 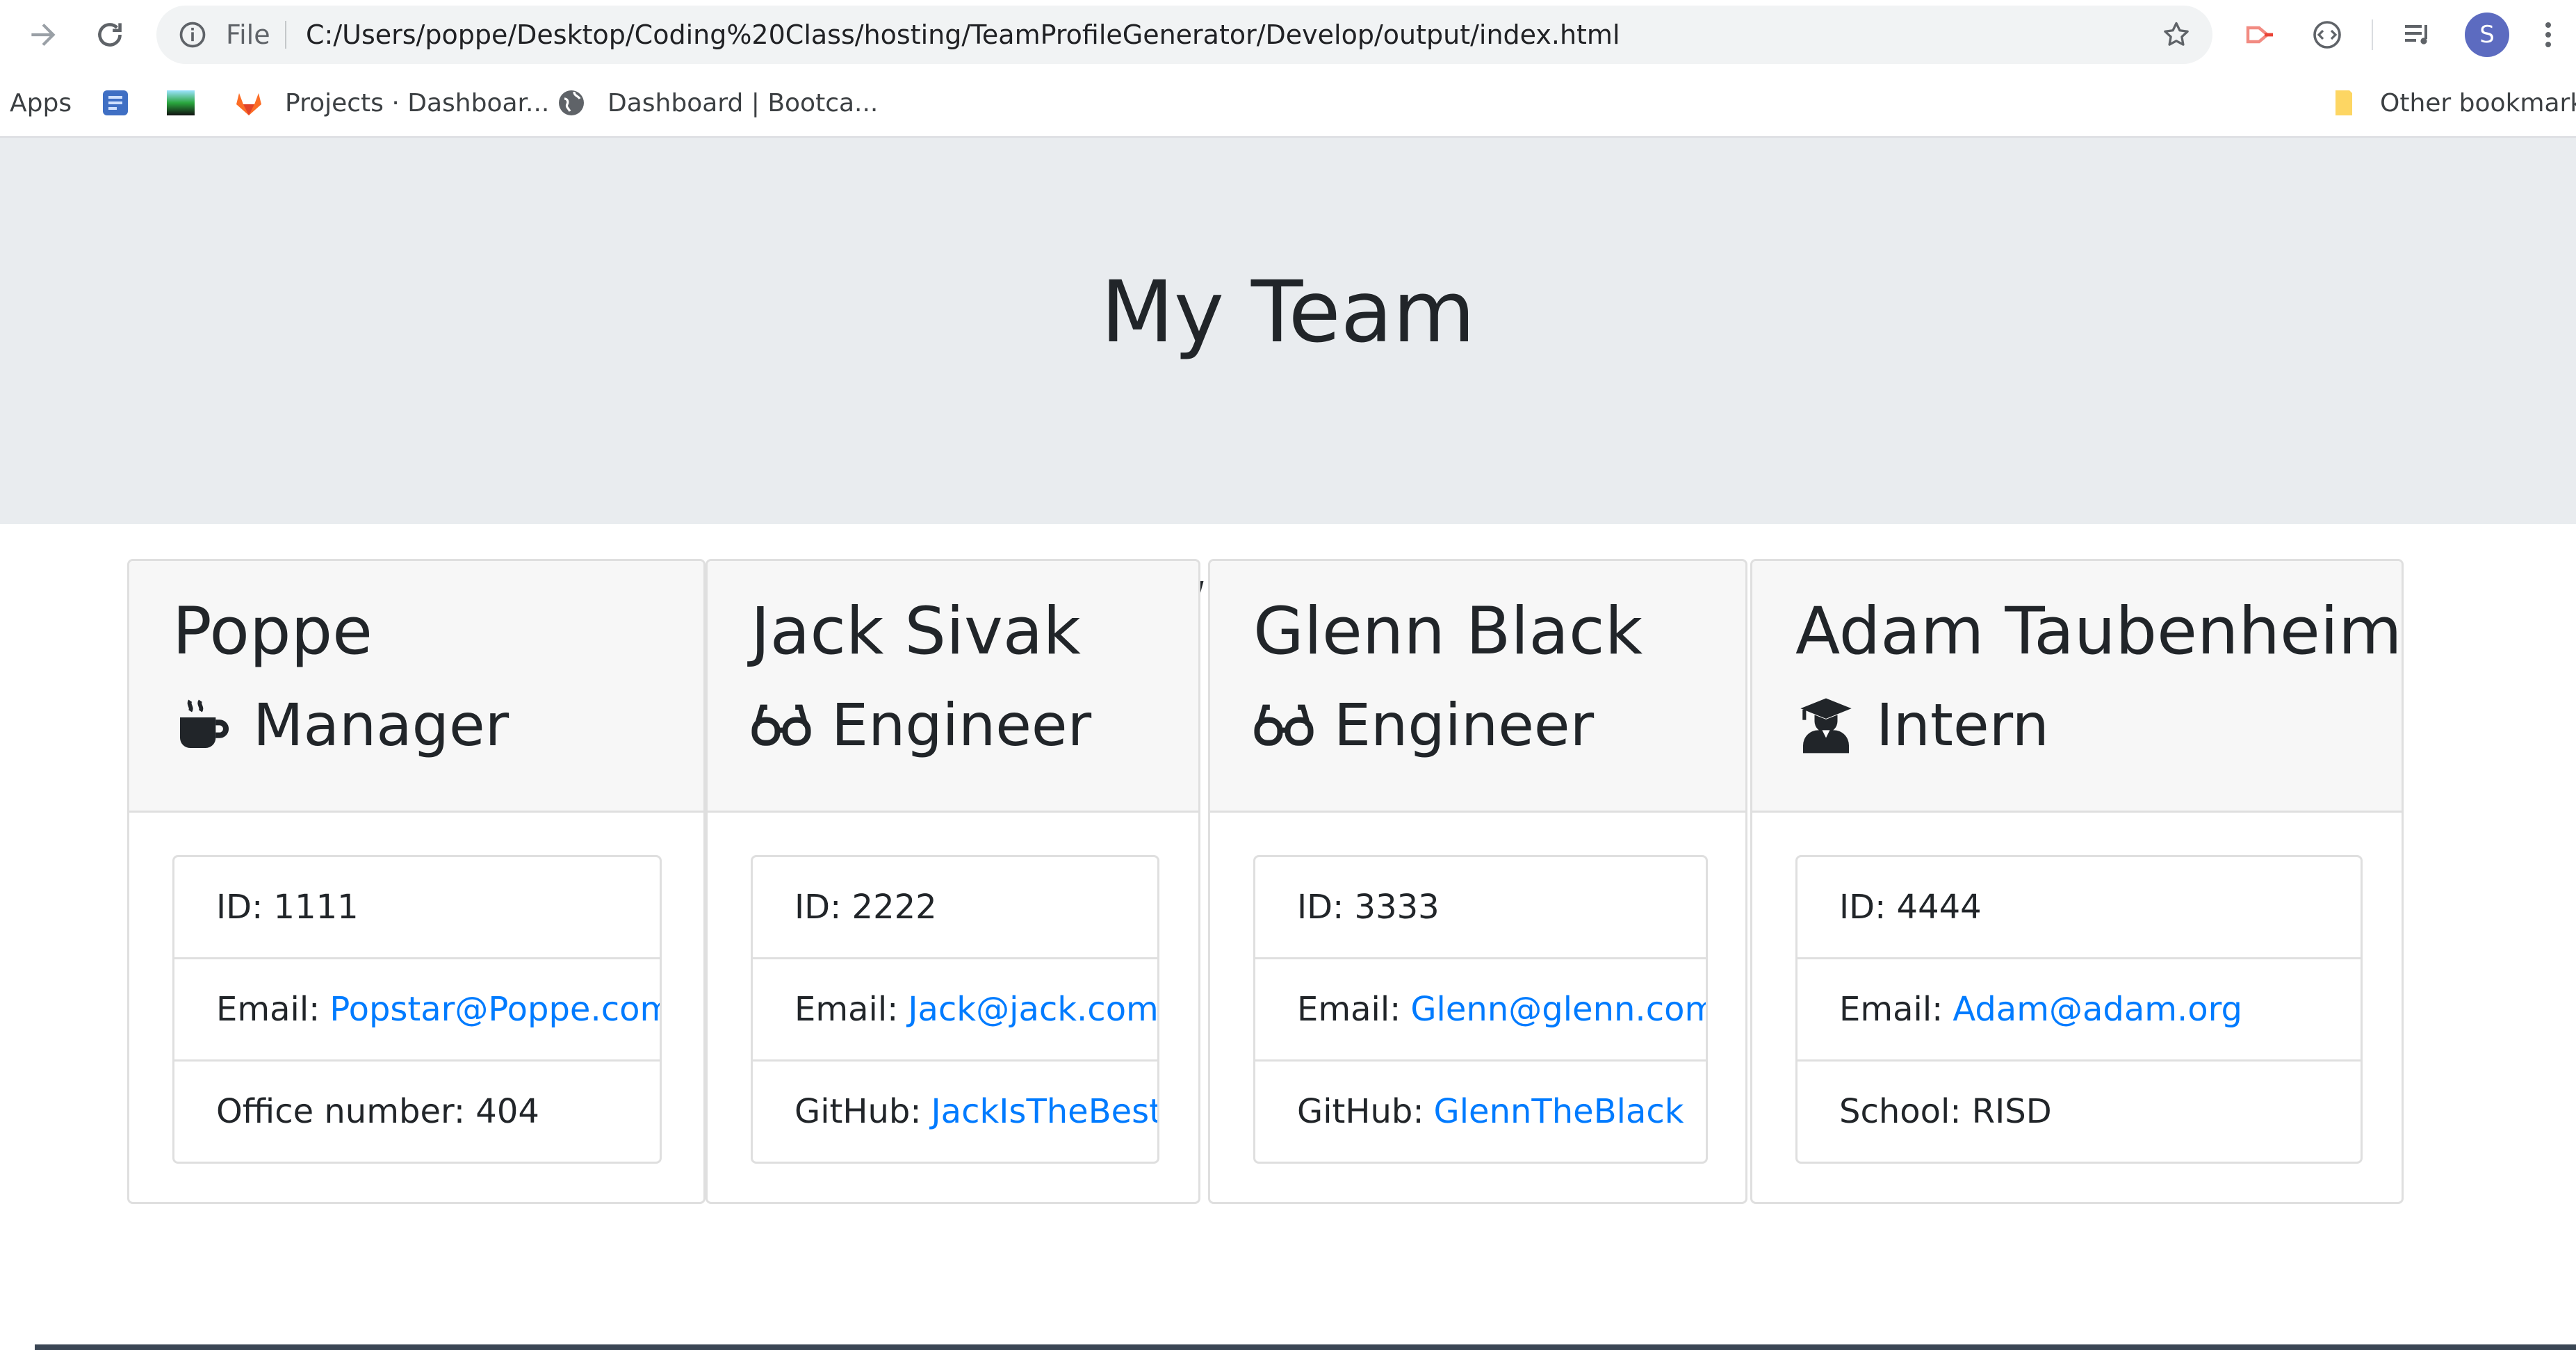 I want to click on employee-card: Glenn Black Engineer ID: 3333 Email, so click(x=1477, y=882).